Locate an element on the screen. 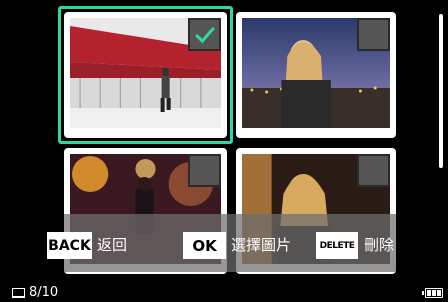 This screenshot has width=448, height=302. select-image-label: 選擇圖片 is located at coordinates (261, 245).